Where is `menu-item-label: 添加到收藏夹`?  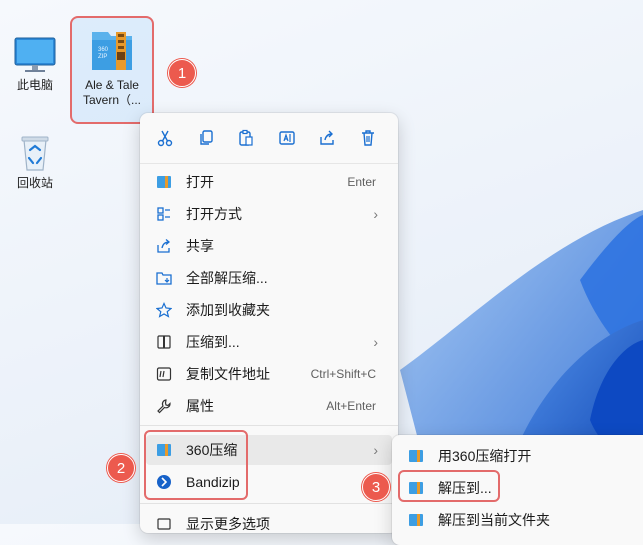
menu-item-label: 添加到收藏夹 is located at coordinates (228, 310).